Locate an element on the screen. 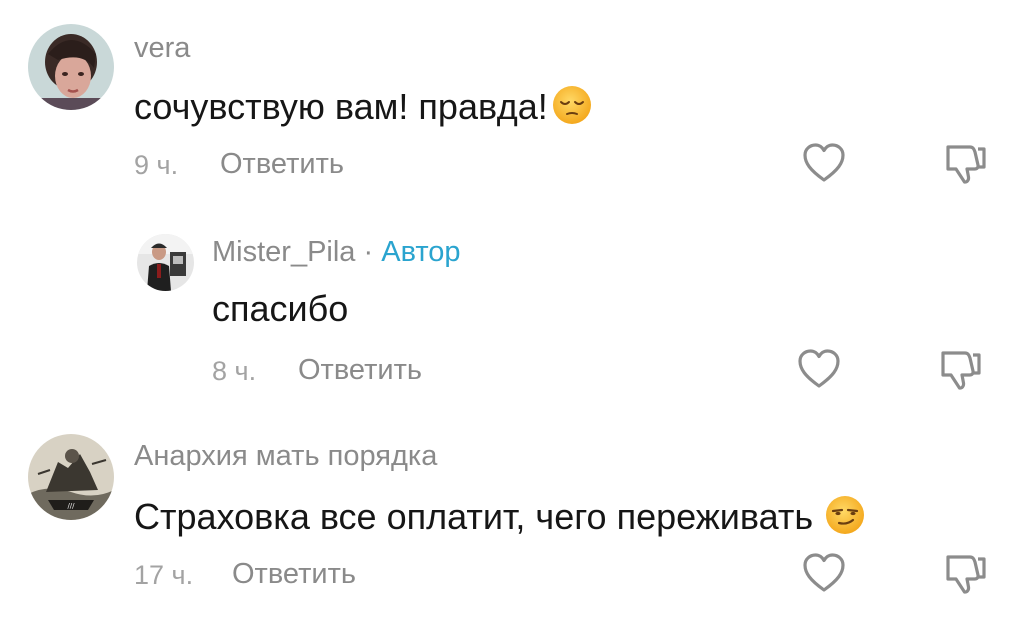 This screenshot has width=1024, height=622. avatar: /// is located at coordinates (71, 477).